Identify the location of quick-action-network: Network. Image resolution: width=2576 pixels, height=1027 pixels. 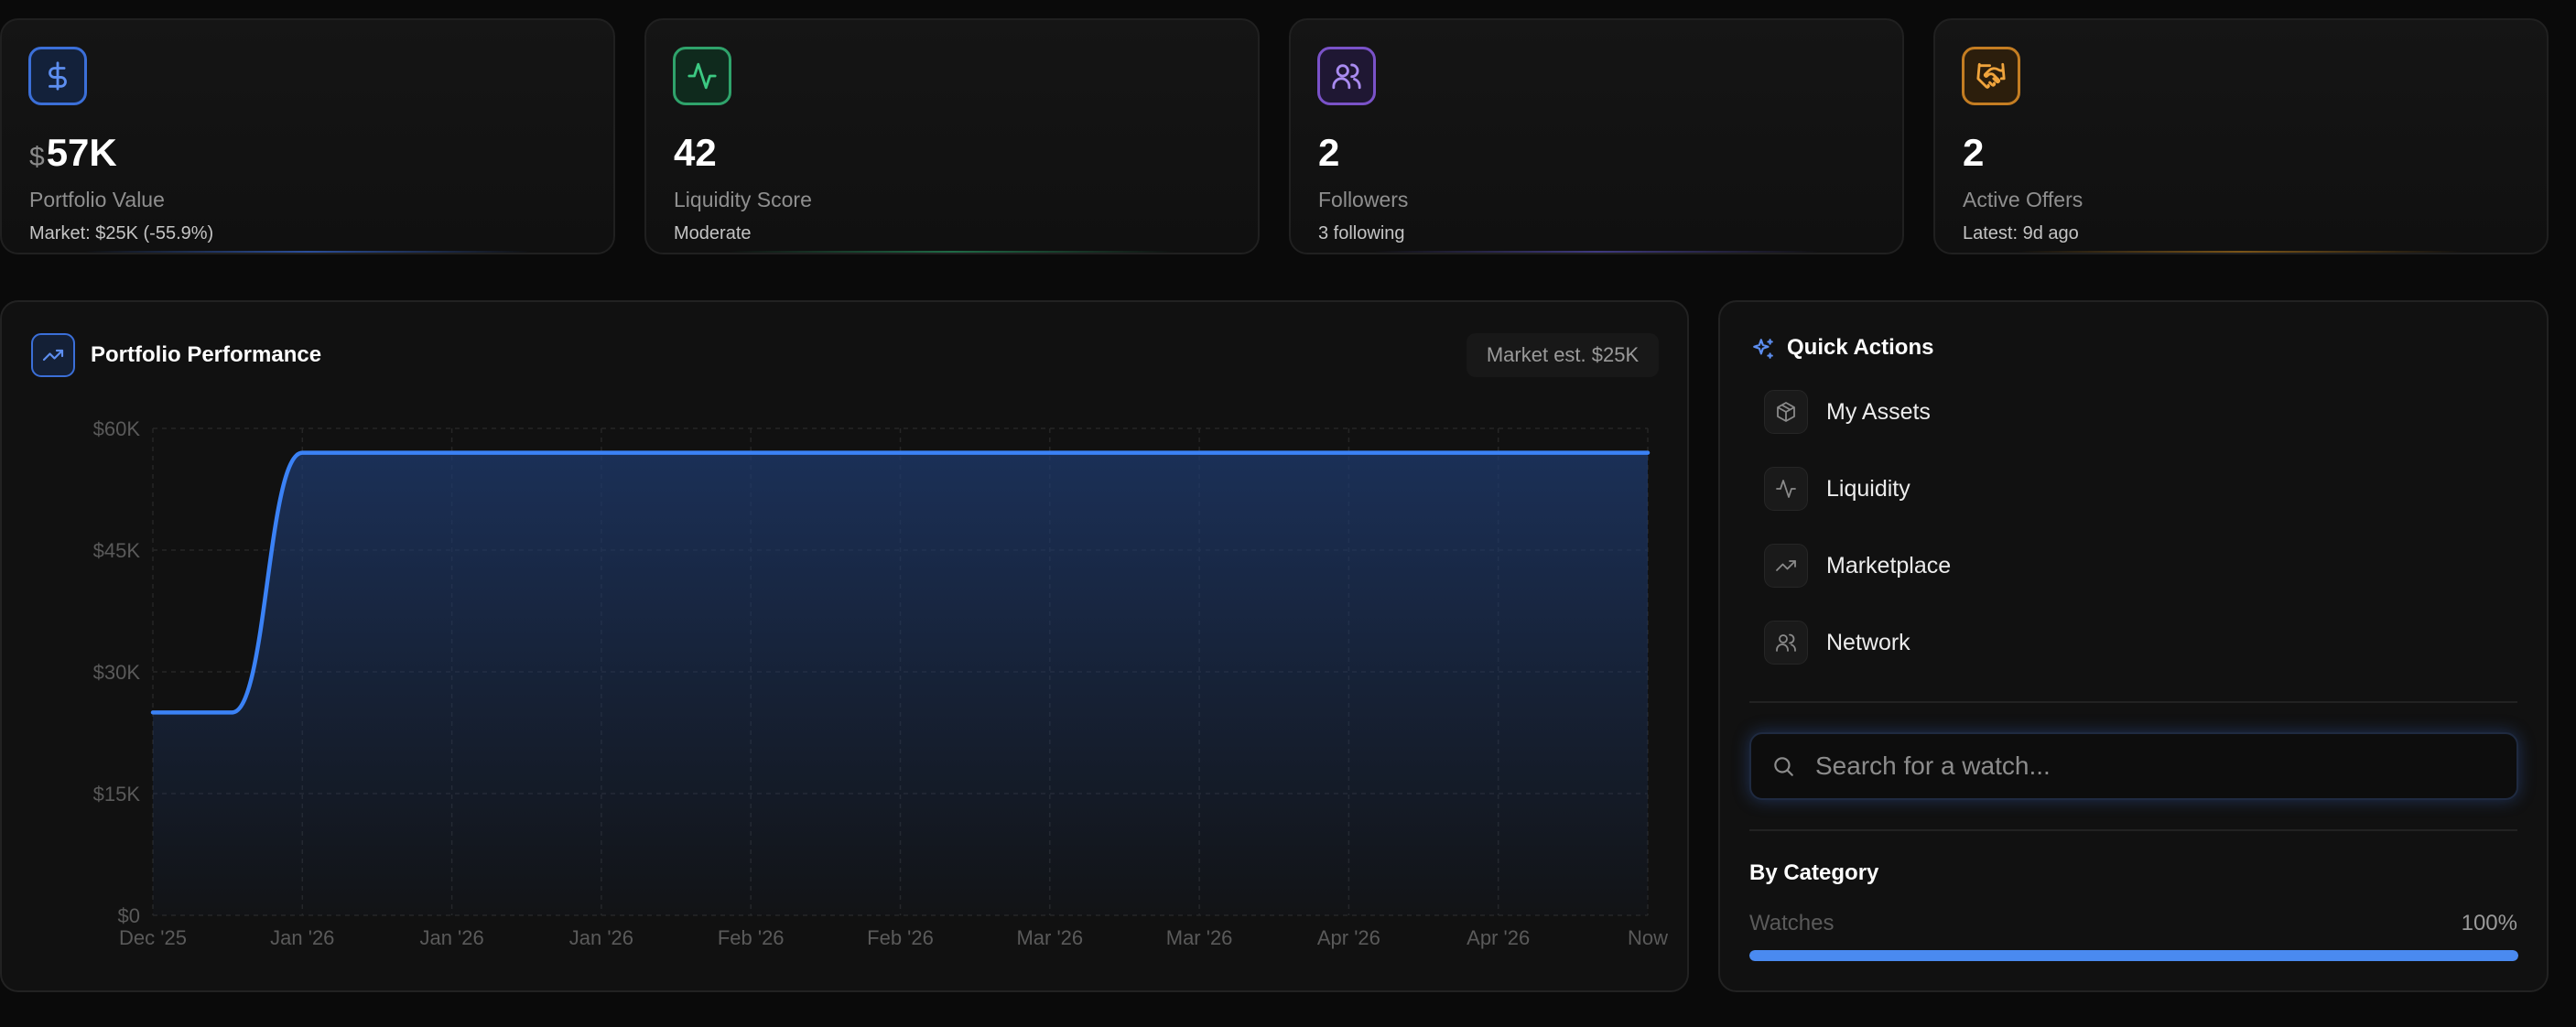
(2139, 642).